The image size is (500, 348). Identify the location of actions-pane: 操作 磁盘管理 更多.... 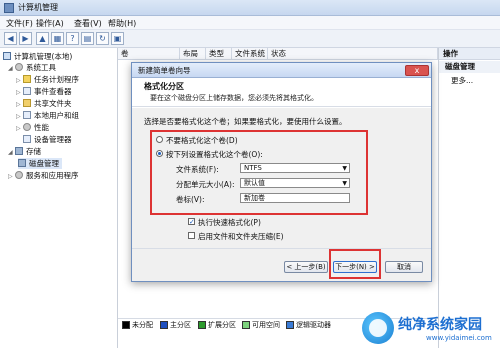
(469, 198).